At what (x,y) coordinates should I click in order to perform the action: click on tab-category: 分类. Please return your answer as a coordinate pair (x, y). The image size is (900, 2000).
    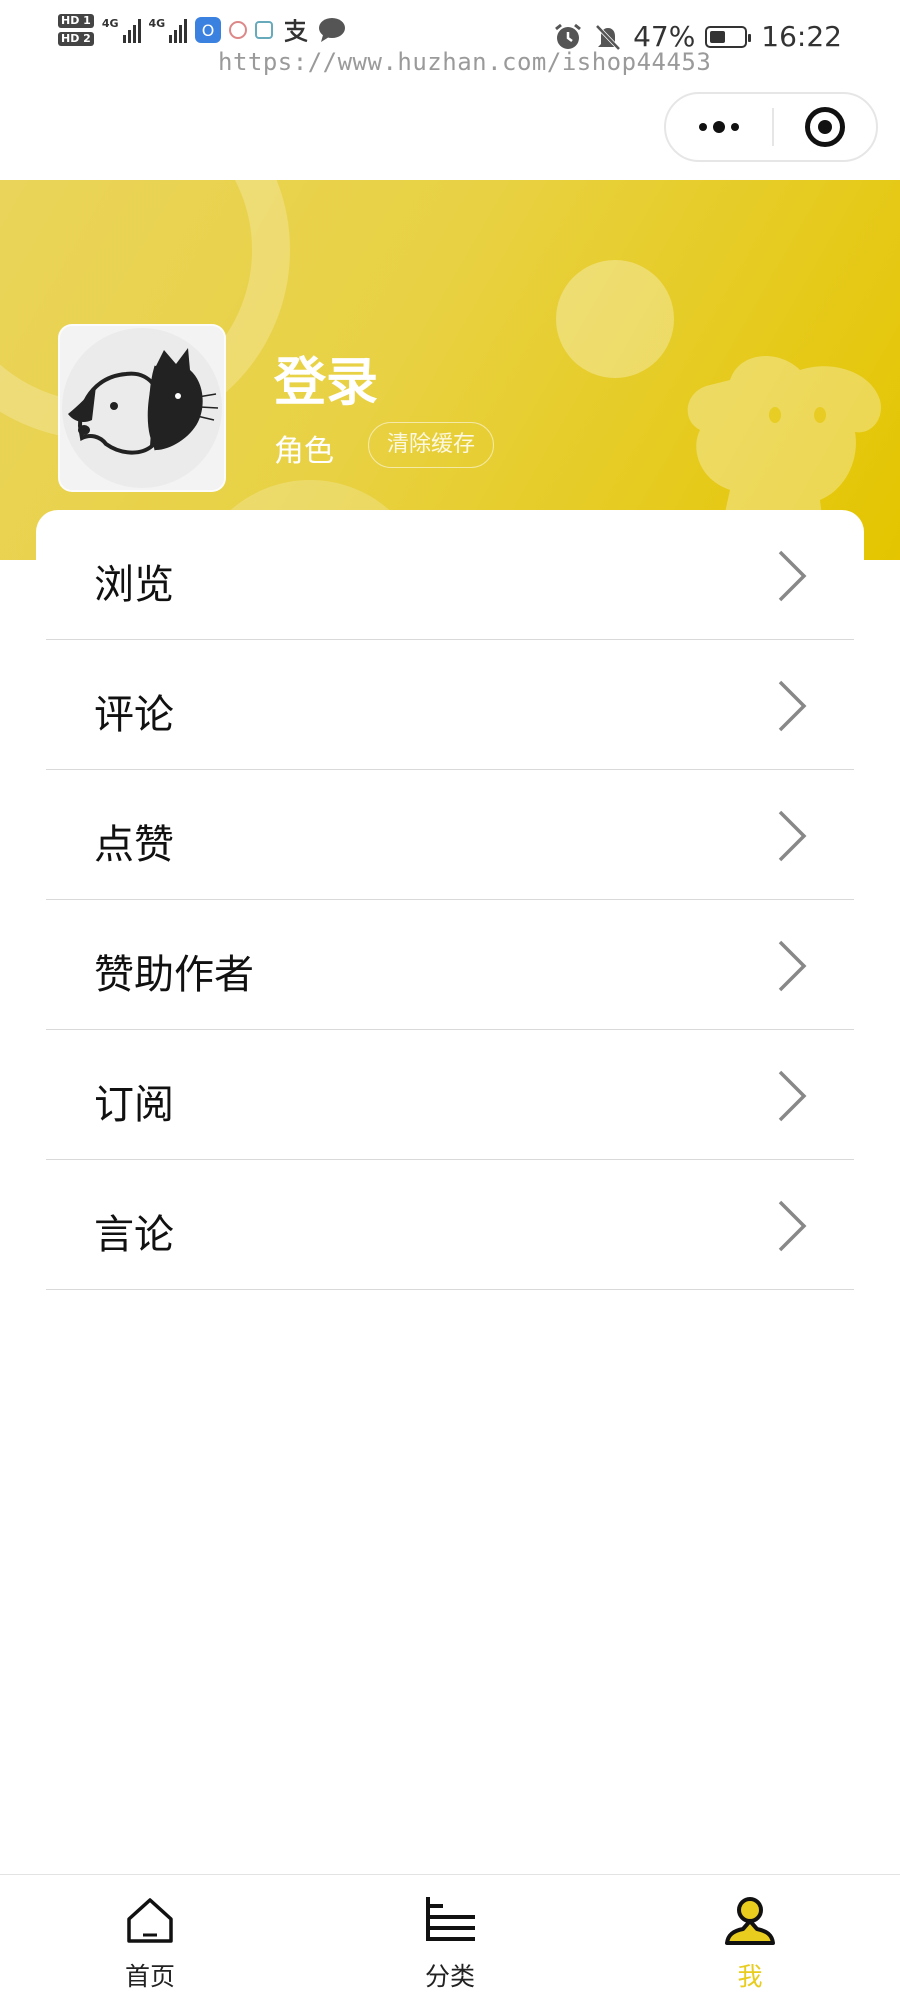
    Looking at the image, I should click on (450, 1937).